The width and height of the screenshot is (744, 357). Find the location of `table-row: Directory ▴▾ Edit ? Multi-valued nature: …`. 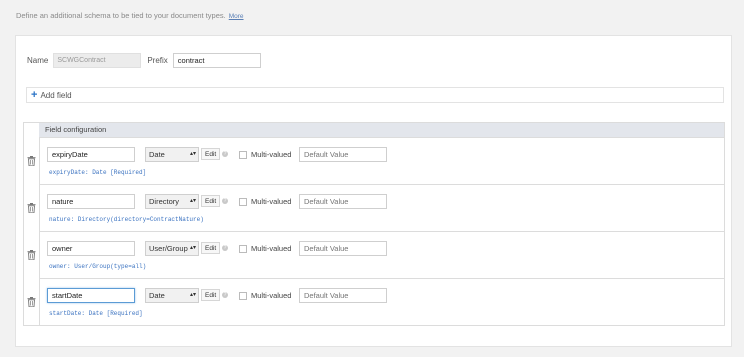

table-row: Directory ▴▾ Edit ? Multi-valued nature: … is located at coordinates (375, 207).